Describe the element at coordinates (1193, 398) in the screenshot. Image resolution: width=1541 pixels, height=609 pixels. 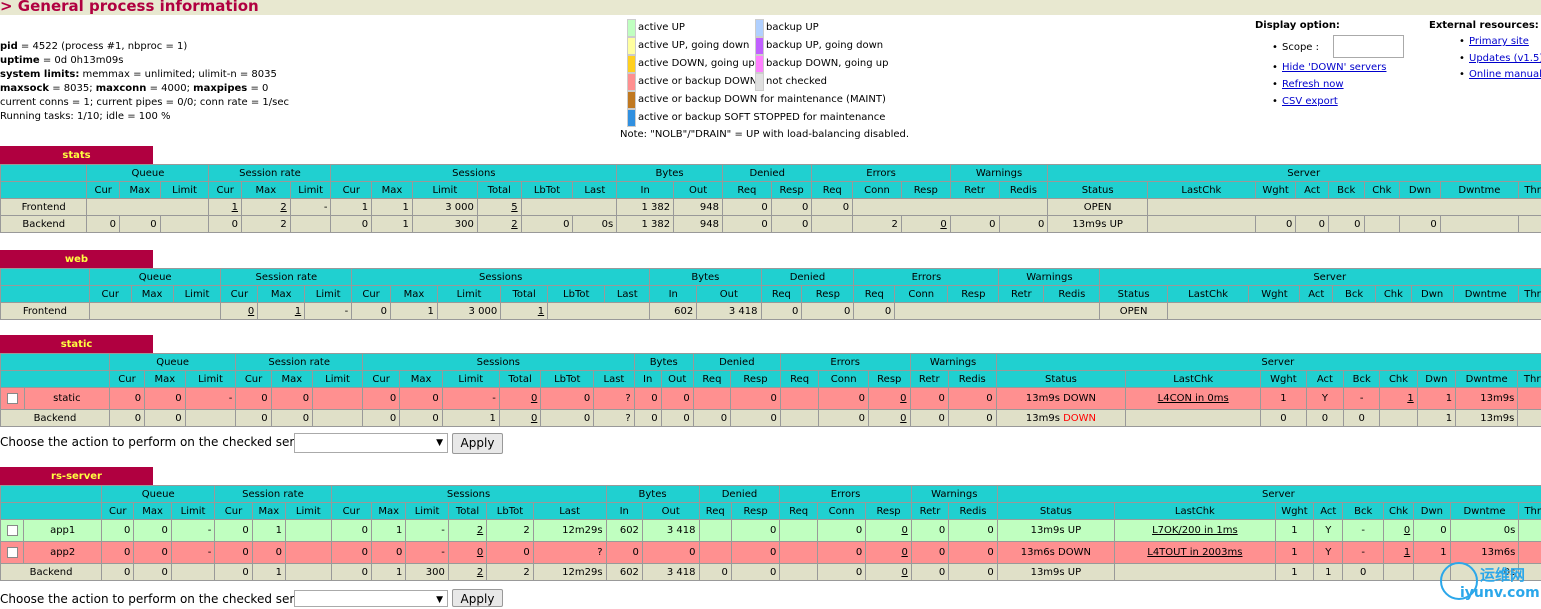
I see `lastchk-value: L4CON in 0ms` at that location.